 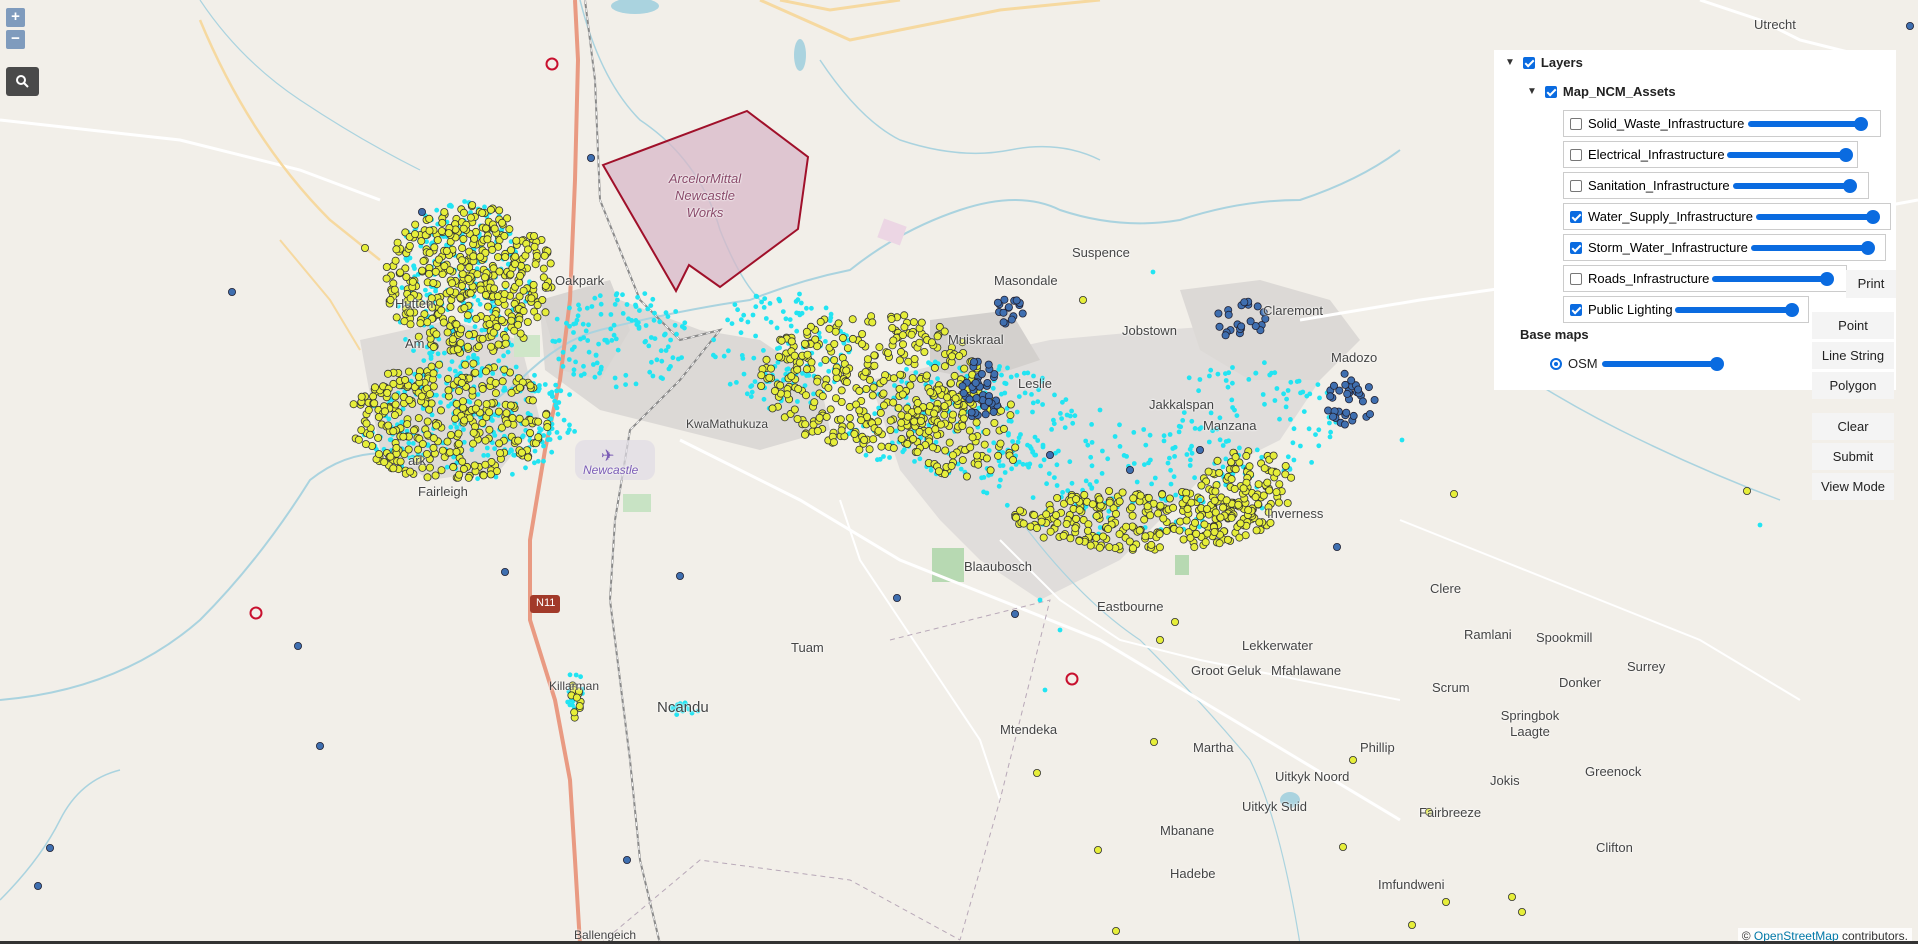 I want to click on point-button: Point, so click(x=1853, y=325).